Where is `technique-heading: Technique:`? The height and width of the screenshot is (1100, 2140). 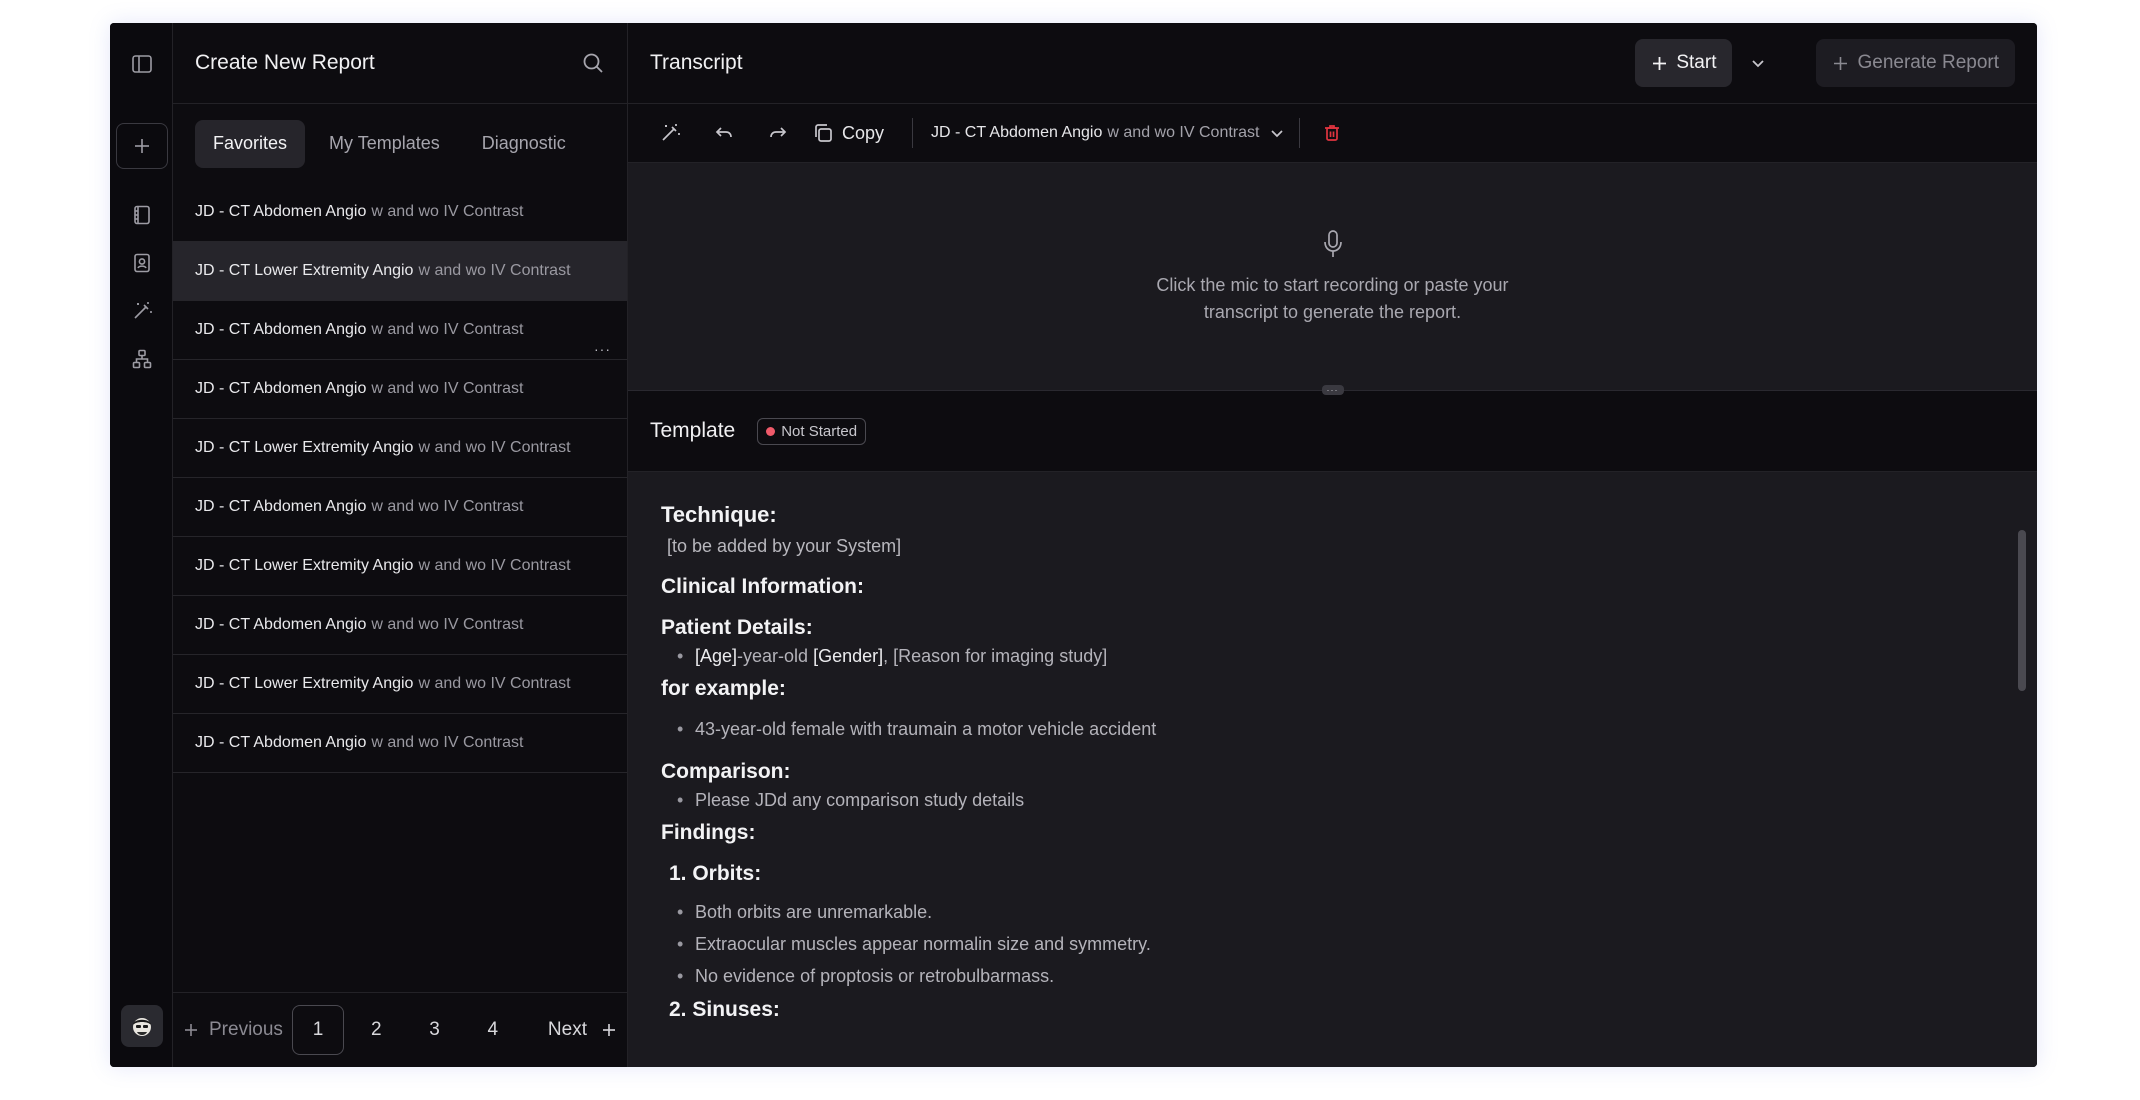
technique-heading: Technique: is located at coordinates (719, 514).